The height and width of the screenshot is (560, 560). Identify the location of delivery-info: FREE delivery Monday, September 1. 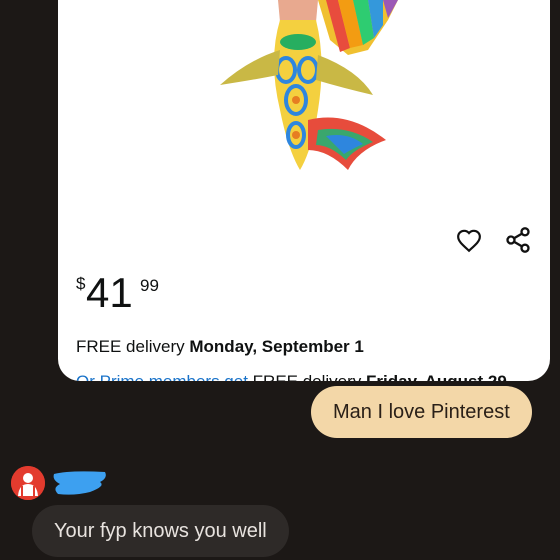
(220, 347).